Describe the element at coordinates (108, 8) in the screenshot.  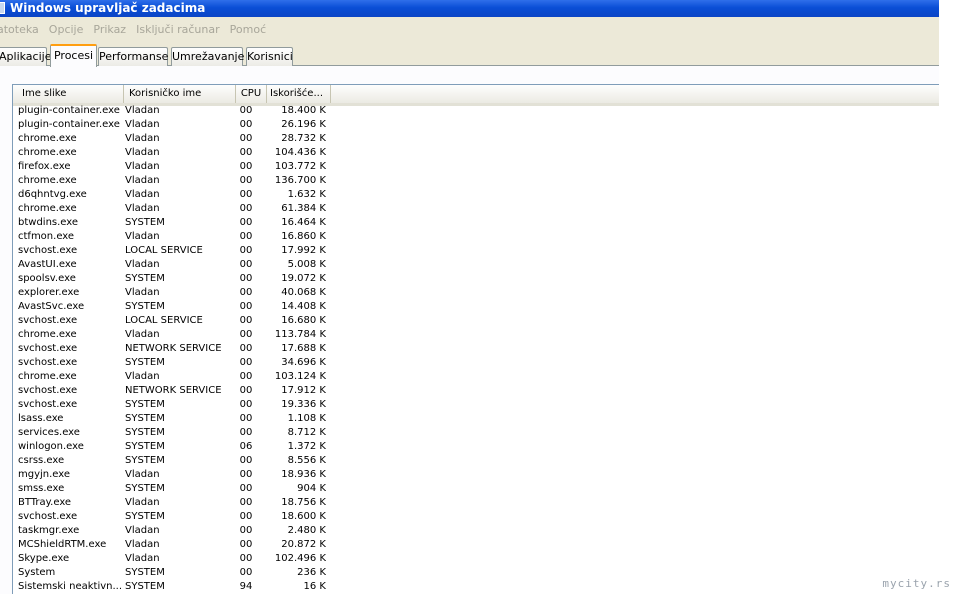
I see `window-title: Windows upravljač zadacima` at that location.